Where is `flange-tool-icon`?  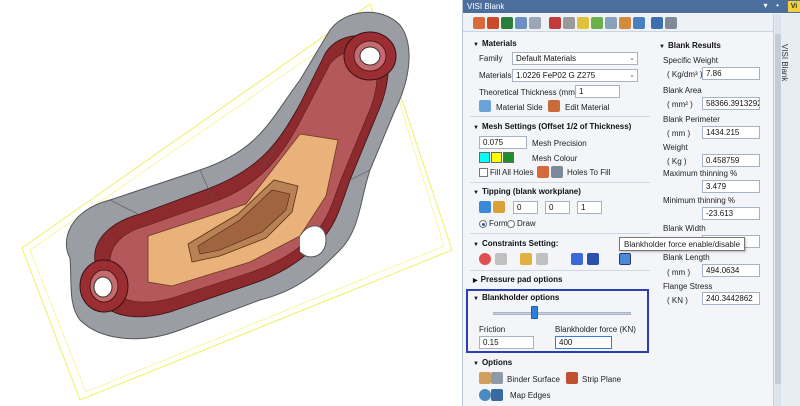 flange-tool-icon is located at coordinates (611, 23).